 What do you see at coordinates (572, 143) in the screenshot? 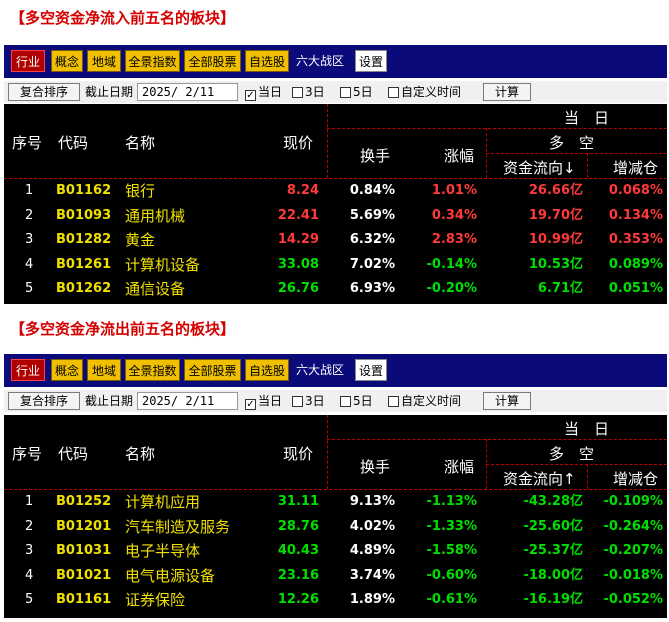
I see `long-short-header: 多 空` at bounding box center [572, 143].